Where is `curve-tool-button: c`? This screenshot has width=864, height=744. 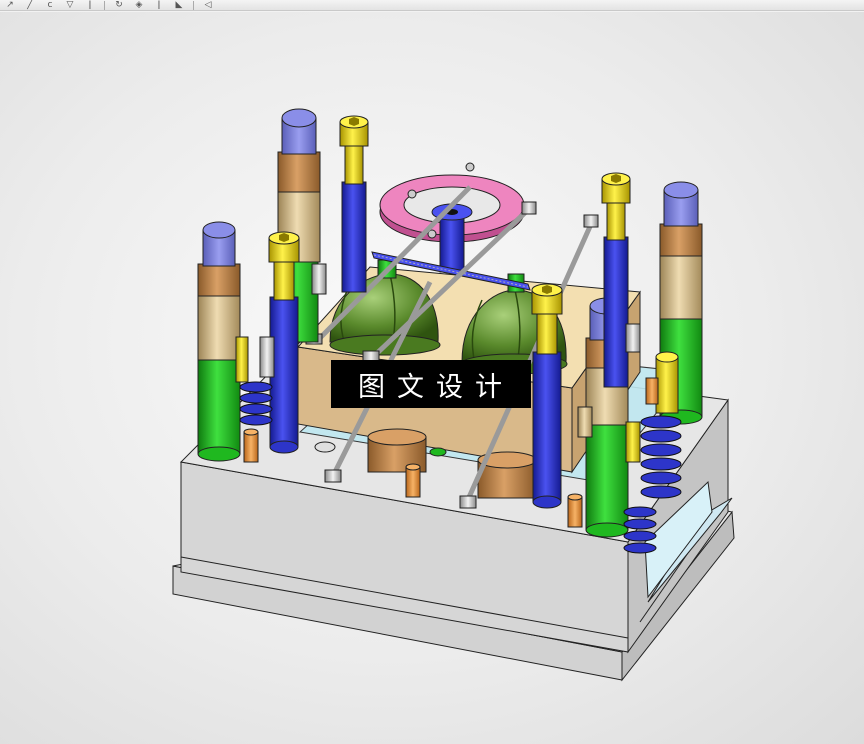 curve-tool-button: c is located at coordinates (50, 5).